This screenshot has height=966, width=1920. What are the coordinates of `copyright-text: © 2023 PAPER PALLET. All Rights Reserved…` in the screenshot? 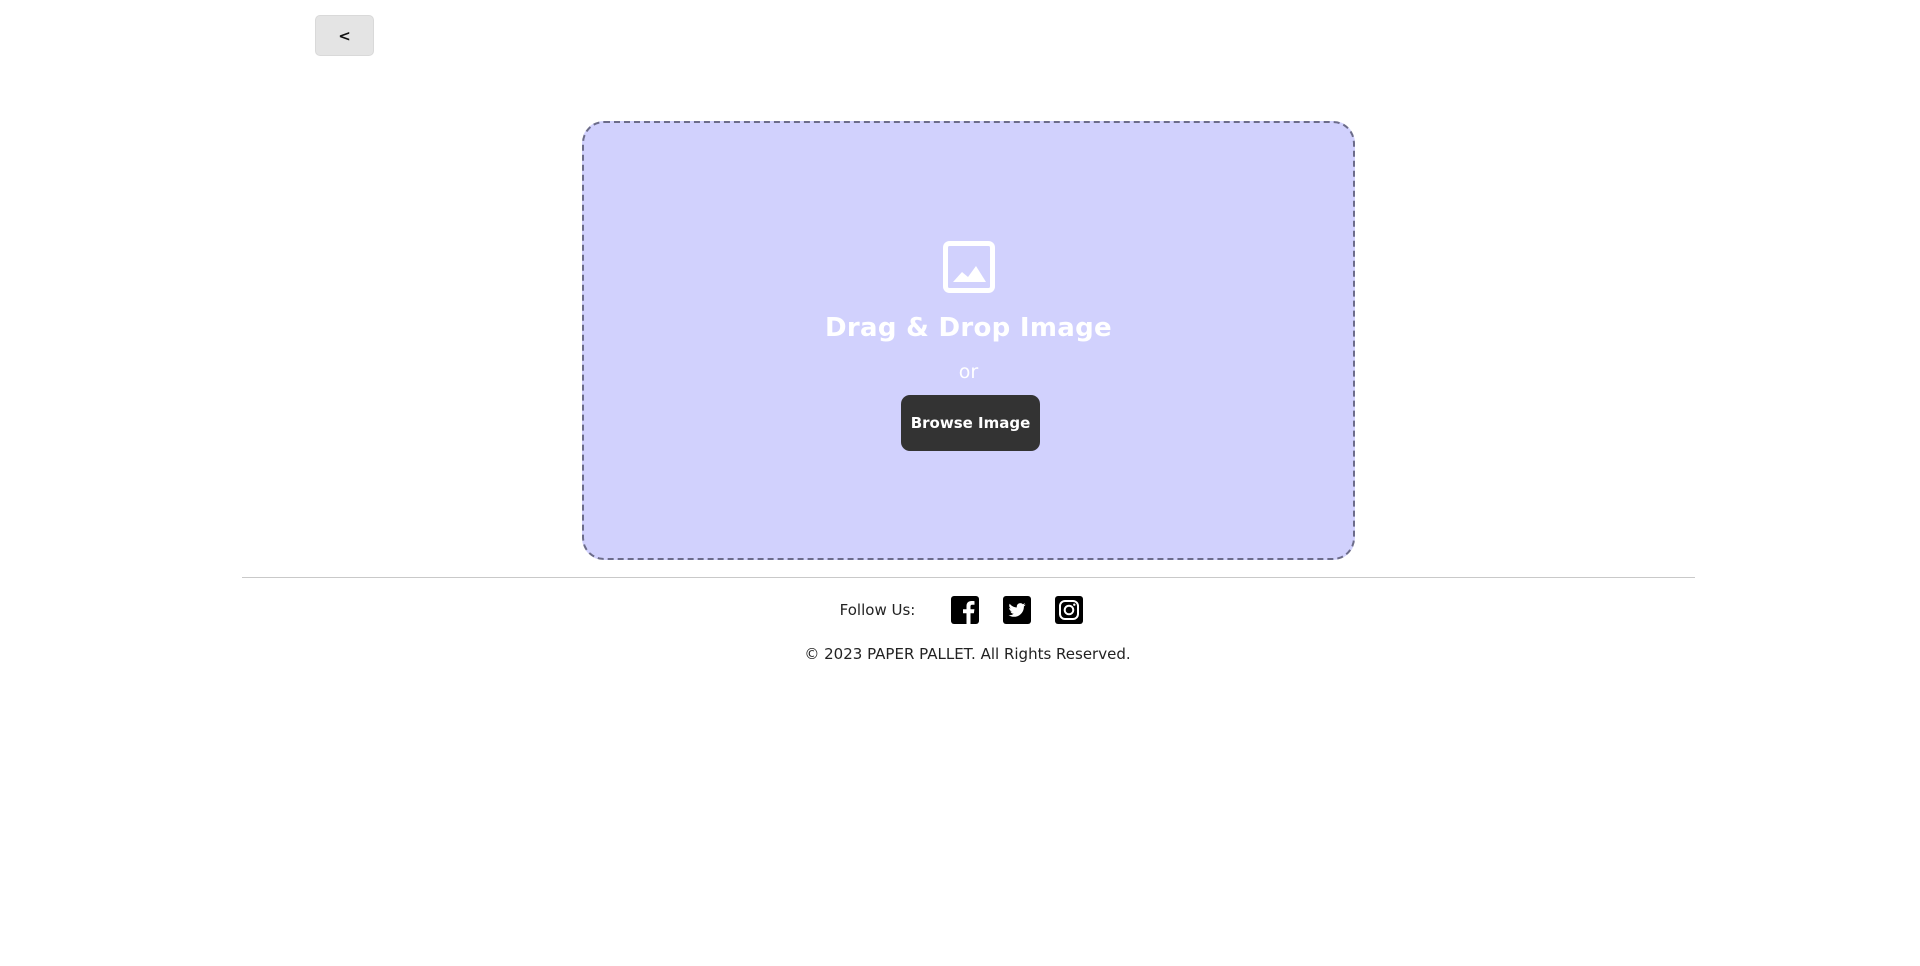 It's located at (967, 654).